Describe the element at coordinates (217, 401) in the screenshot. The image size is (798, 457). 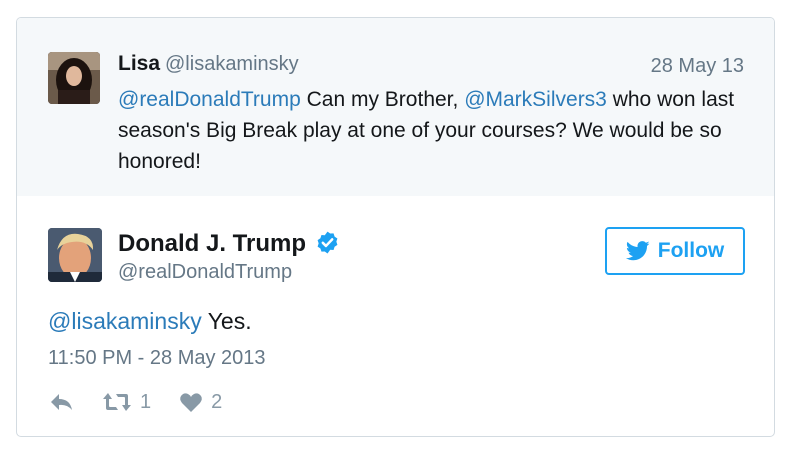
I see `like-count: 2` at that location.